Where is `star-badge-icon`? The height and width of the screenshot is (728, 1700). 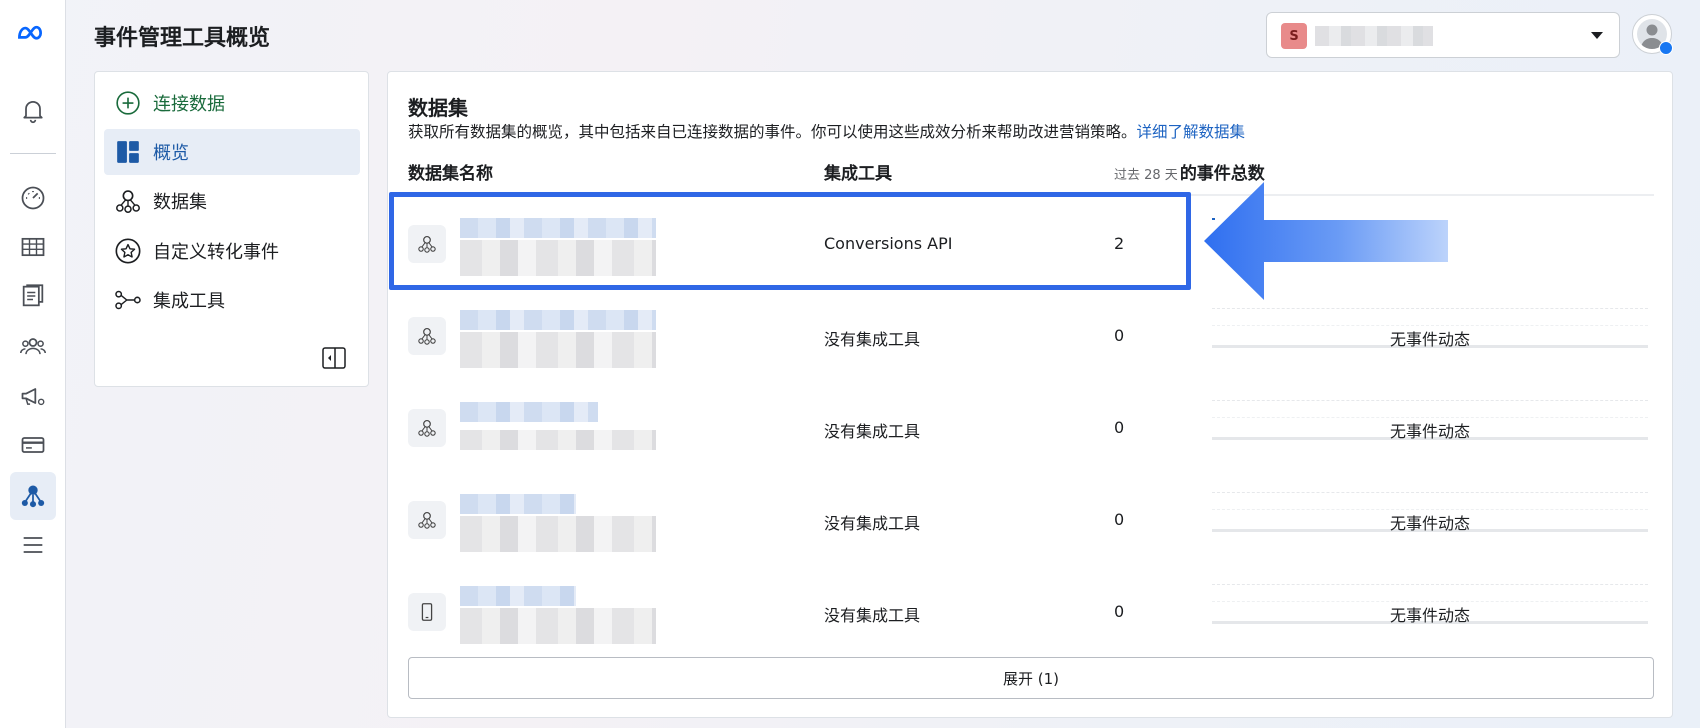
star-badge-icon is located at coordinates (128, 251).